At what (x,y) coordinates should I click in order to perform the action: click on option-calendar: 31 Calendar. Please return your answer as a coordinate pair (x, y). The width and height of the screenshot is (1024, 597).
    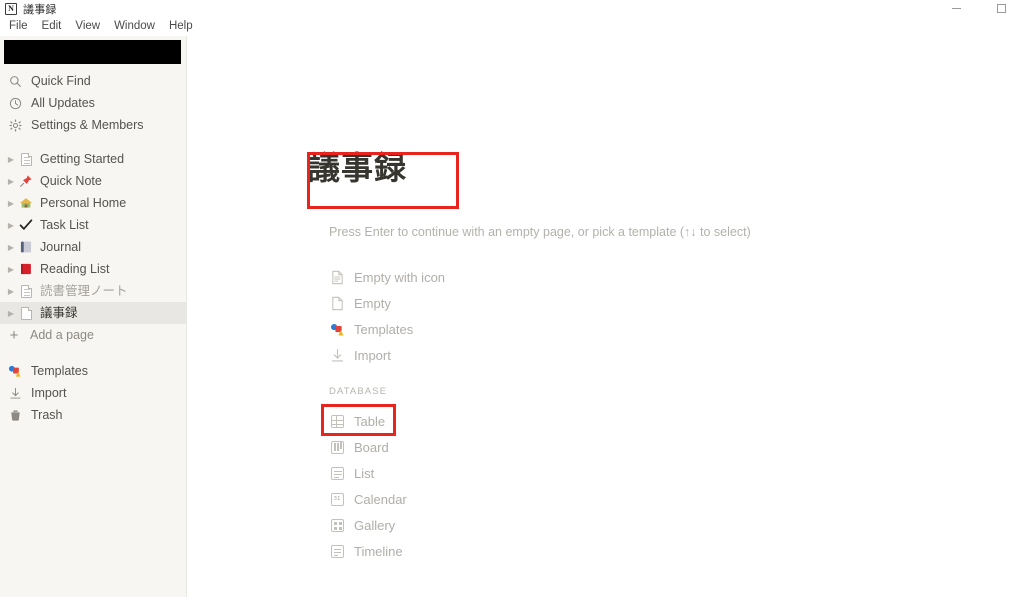
    Looking at the image, I should click on (367, 499).